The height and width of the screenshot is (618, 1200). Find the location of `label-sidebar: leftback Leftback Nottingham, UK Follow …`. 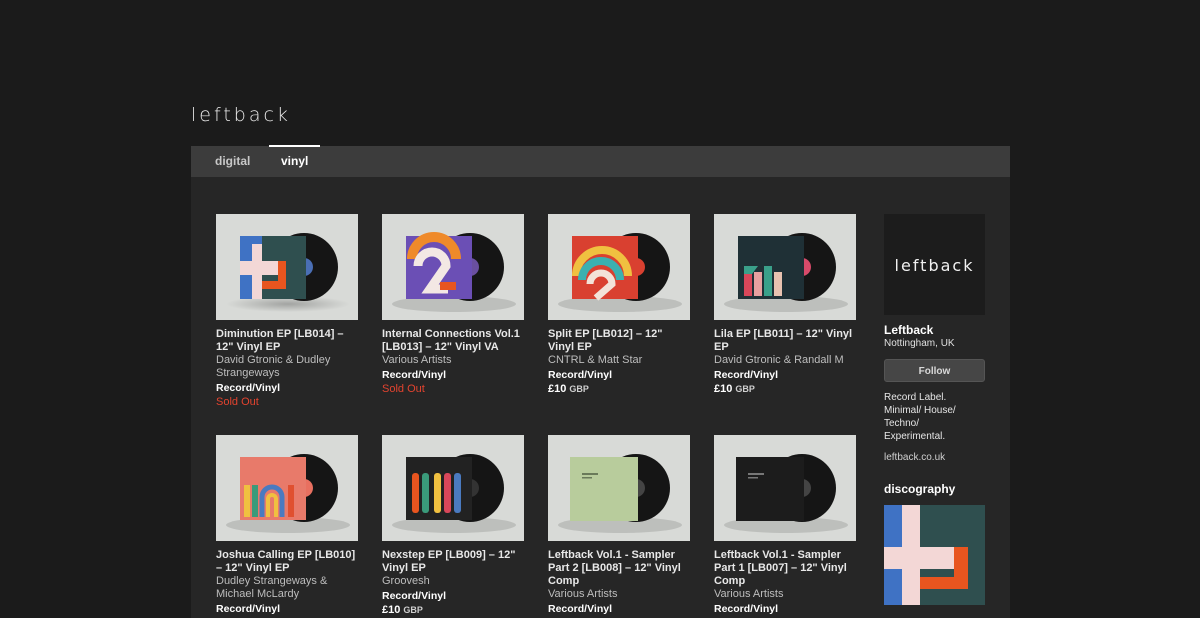

label-sidebar: leftback Leftback Nottingham, UK Follow … is located at coordinates (935, 409).